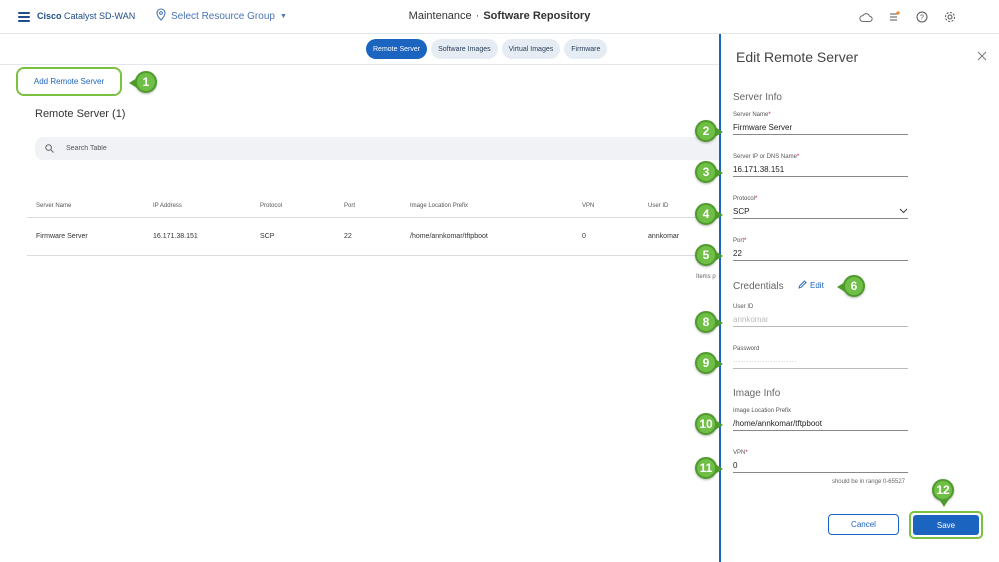  What do you see at coordinates (80, 114) in the screenshot?
I see `section-title: Remote Server (1)` at bounding box center [80, 114].